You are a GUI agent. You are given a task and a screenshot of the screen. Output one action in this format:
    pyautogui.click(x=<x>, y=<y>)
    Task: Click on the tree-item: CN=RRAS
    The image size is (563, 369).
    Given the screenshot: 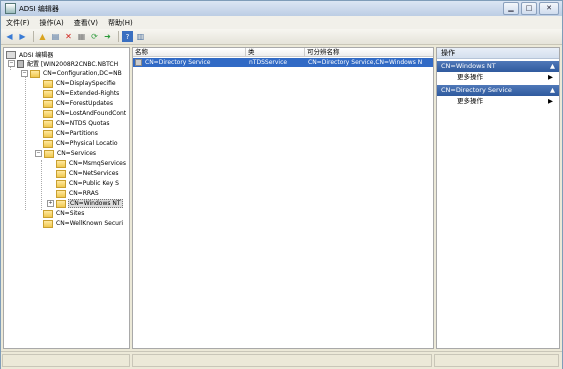 What is the action you would take?
    pyautogui.click(x=84, y=193)
    